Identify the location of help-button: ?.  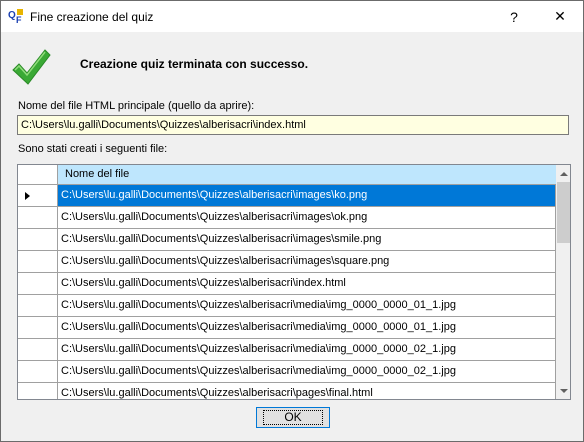
(514, 16).